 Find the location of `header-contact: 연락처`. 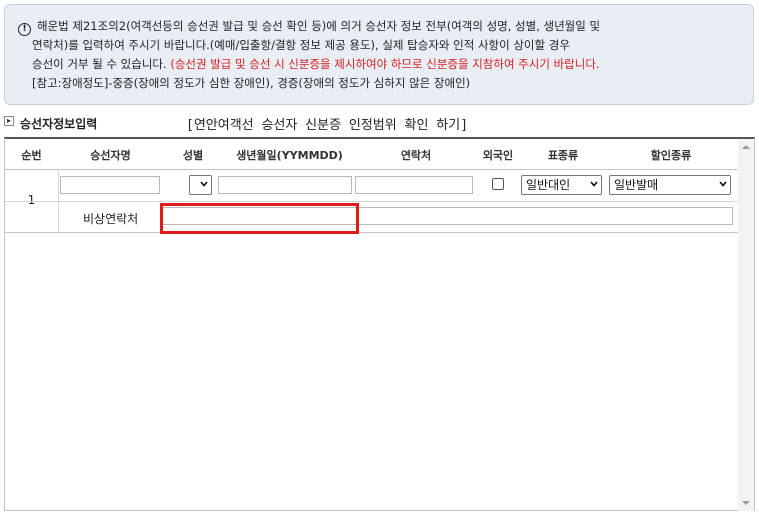

header-contact: 연락처 is located at coordinates (416, 155).